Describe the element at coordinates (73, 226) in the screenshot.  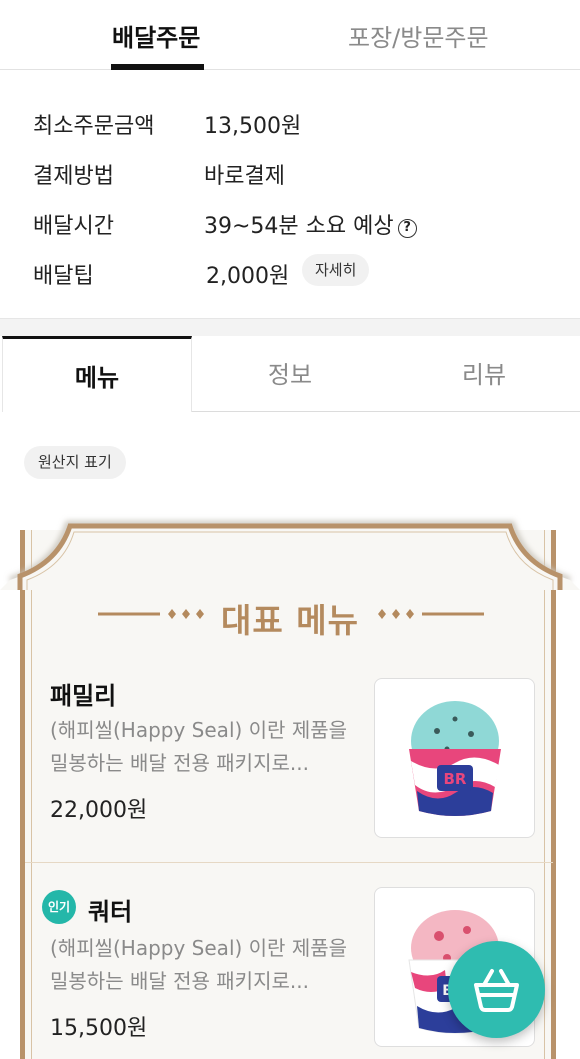
I see `delivery-time-label: 배달시간` at that location.